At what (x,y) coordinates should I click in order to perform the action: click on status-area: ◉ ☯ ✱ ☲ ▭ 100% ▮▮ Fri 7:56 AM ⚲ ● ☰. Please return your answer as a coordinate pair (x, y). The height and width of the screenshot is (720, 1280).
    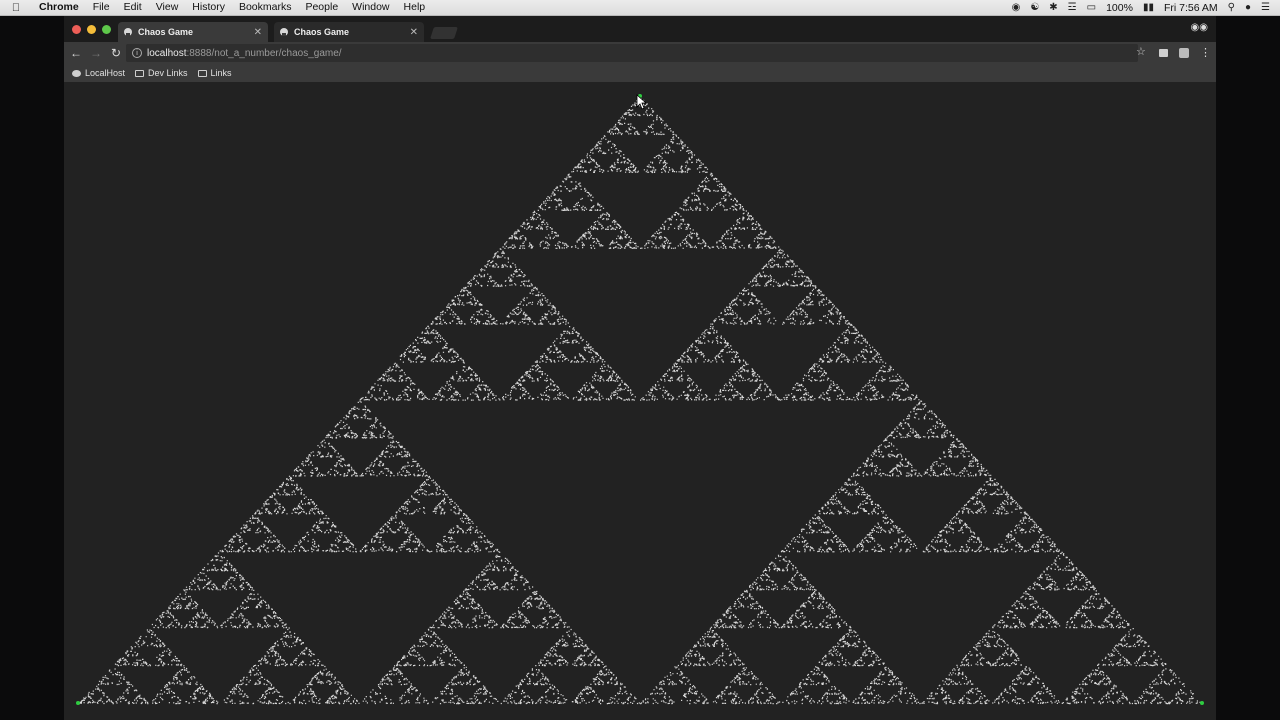
    Looking at the image, I should click on (1146, 8).